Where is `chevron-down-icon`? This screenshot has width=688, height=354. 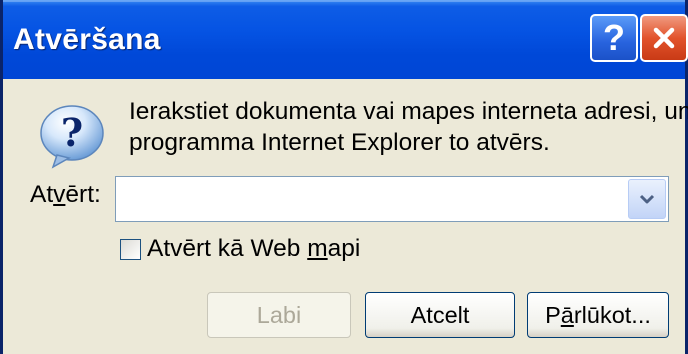 chevron-down-icon is located at coordinates (647, 199).